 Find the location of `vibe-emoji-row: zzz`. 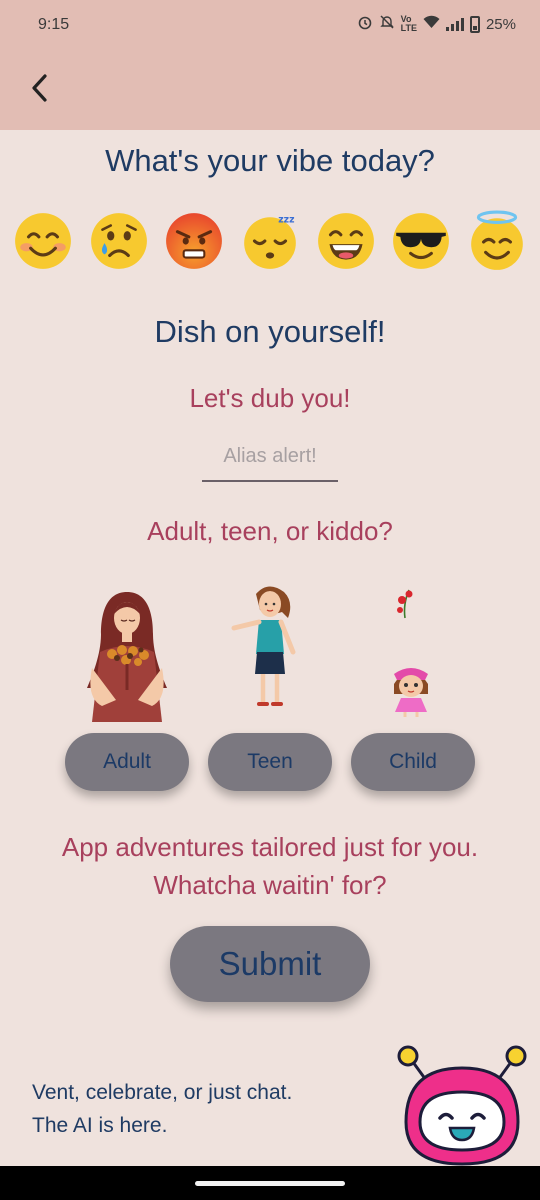

vibe-emoji-row: zzz is located at coordinates (270, 241).